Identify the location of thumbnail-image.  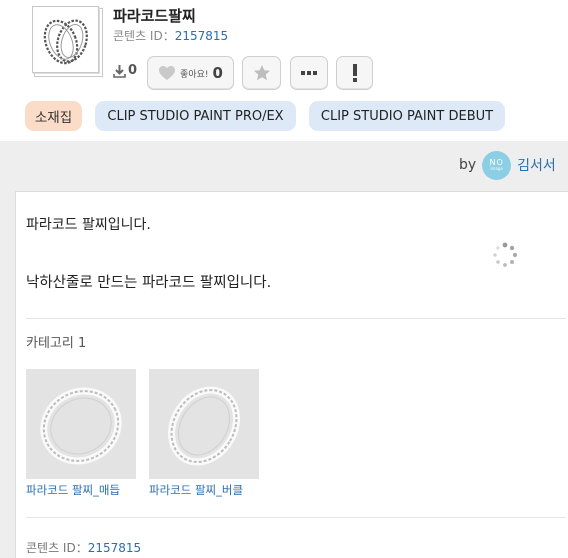
(65, 39).